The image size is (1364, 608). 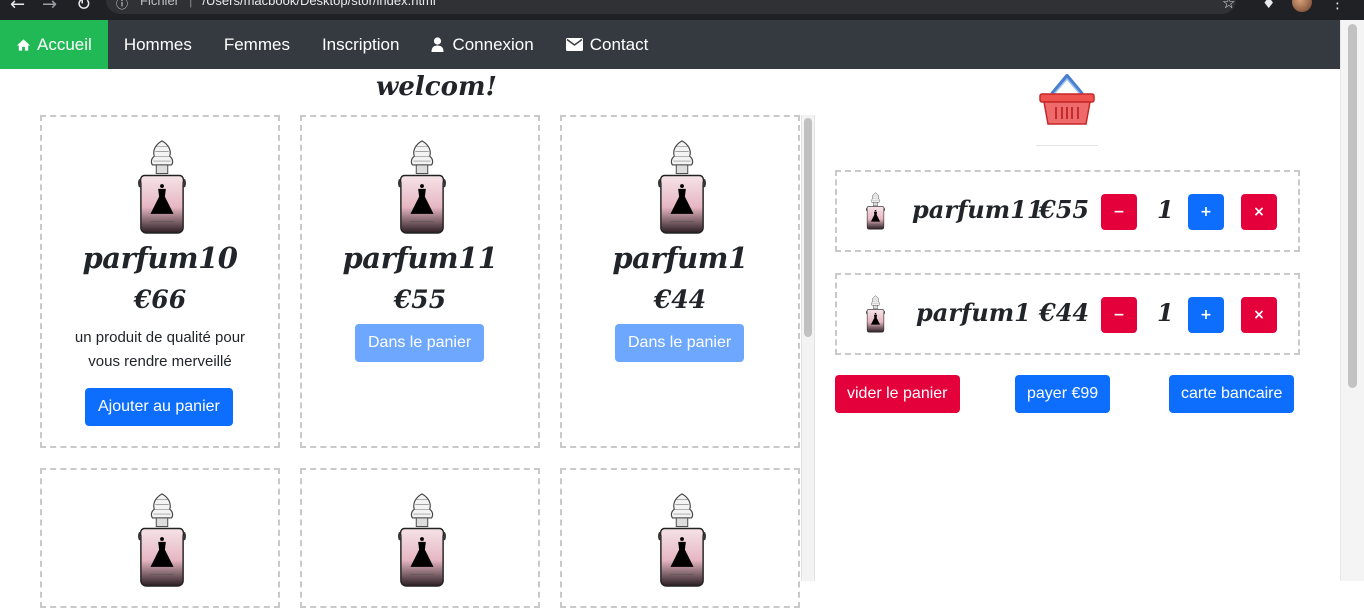 I want to click on product-card: parfum1 €44 Dans le panier, so click(x=680, y=281).